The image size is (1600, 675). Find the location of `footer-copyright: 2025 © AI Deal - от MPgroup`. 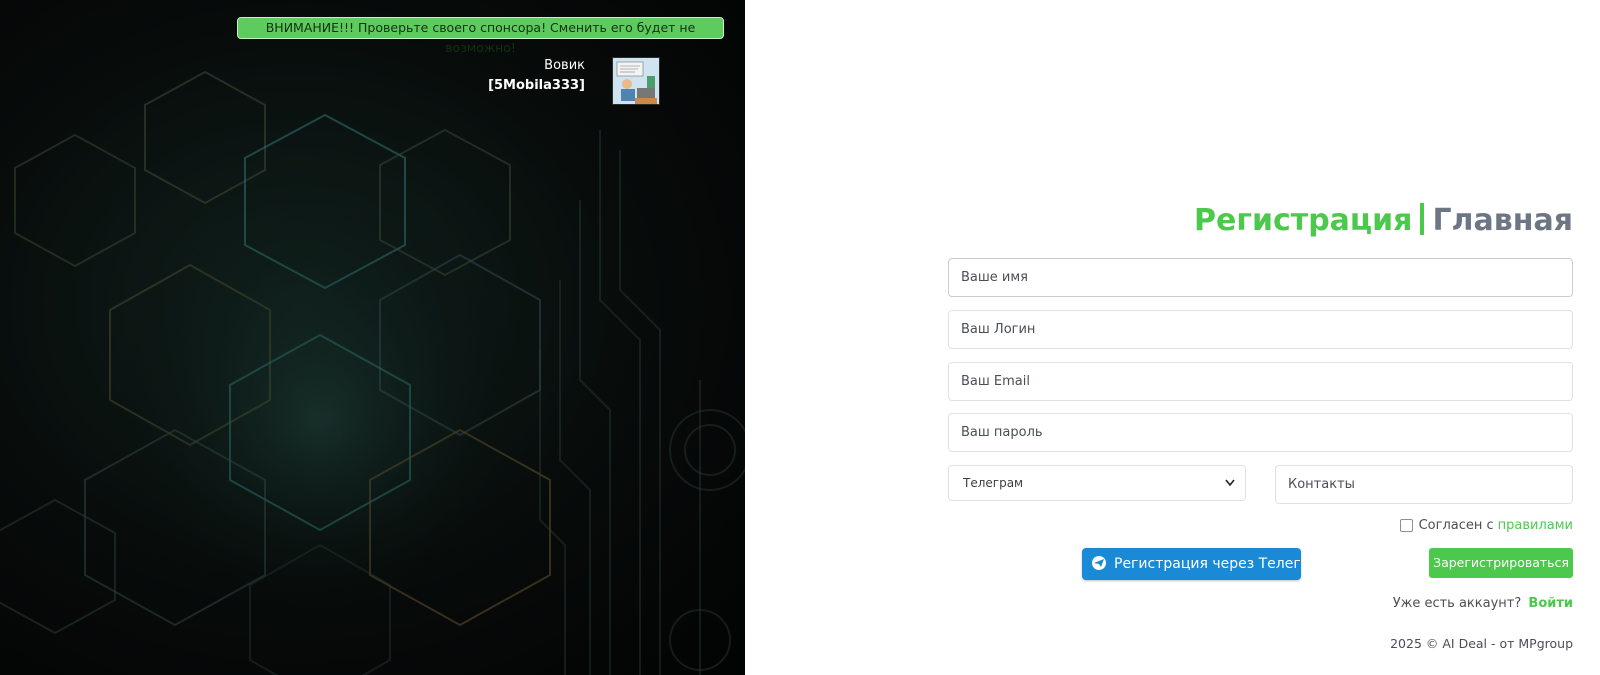

footer-copyright: 2025 © AI Deal - от MPgroup is located at coordinates (1481, 643).